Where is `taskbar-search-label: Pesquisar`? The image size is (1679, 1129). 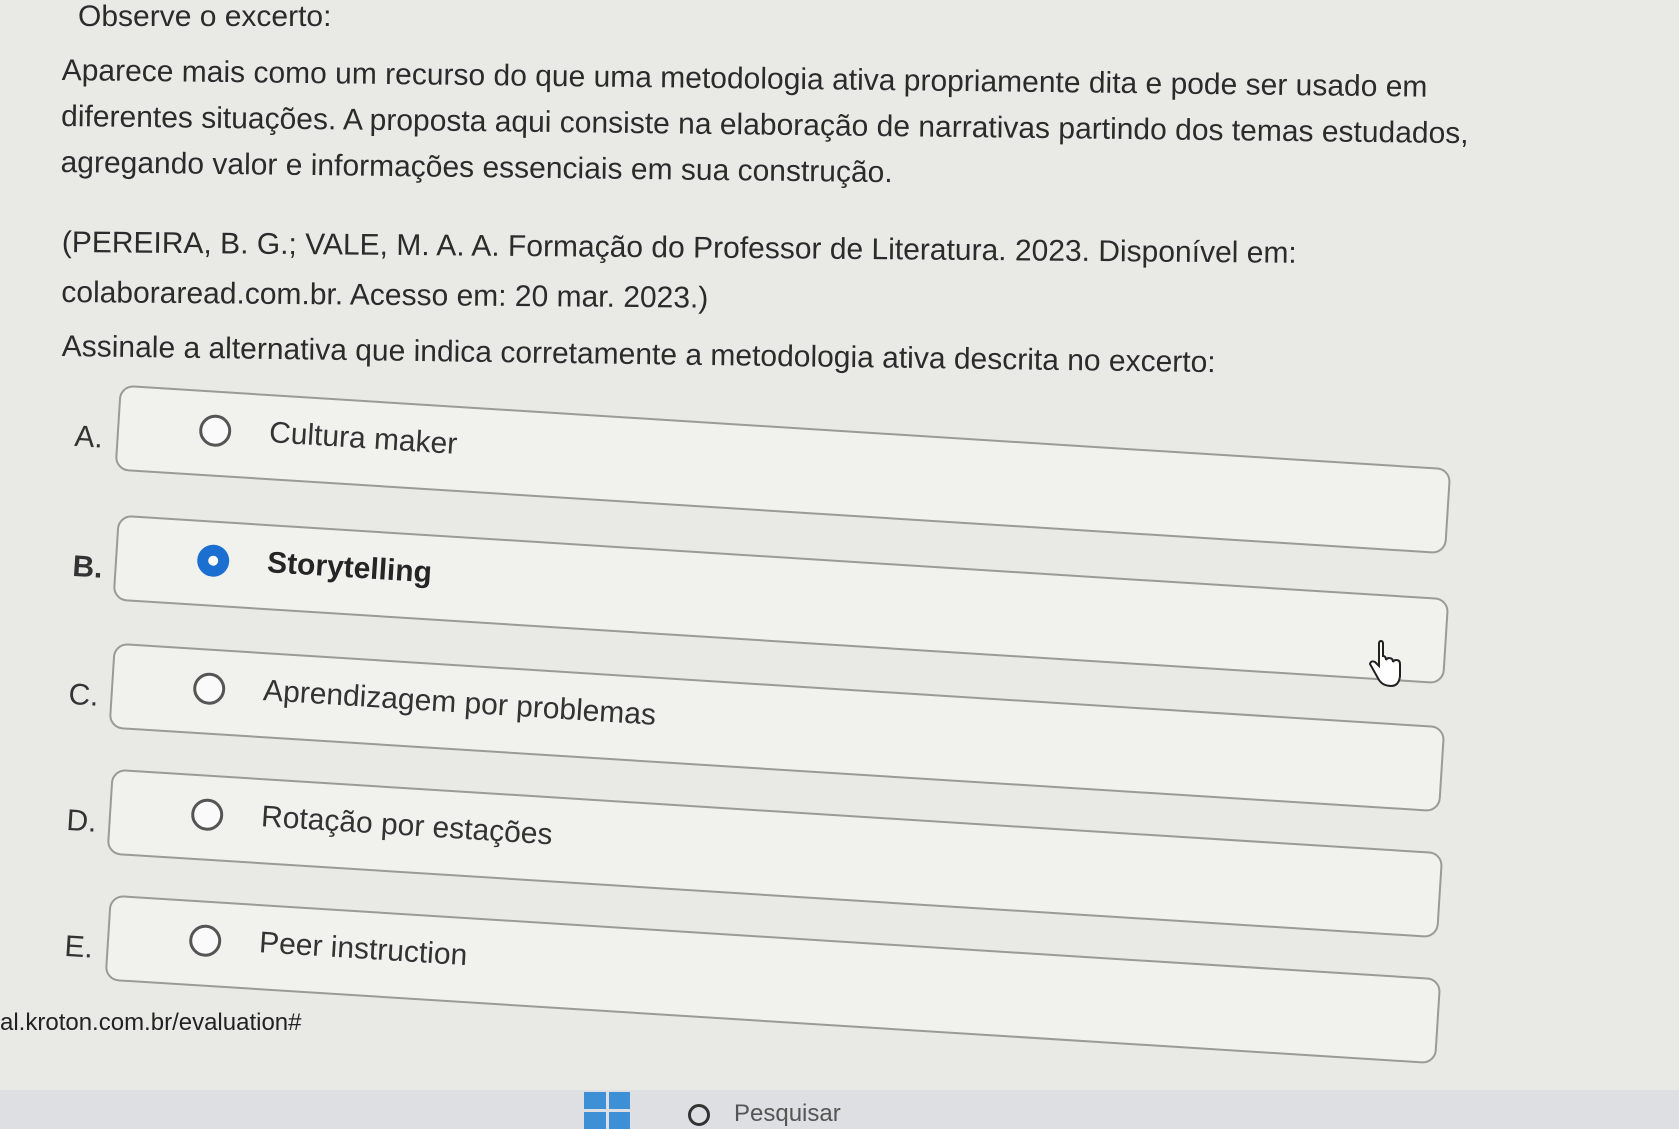 taskbar-search-label: Pesquisar is located at coordinates (787, 1114).